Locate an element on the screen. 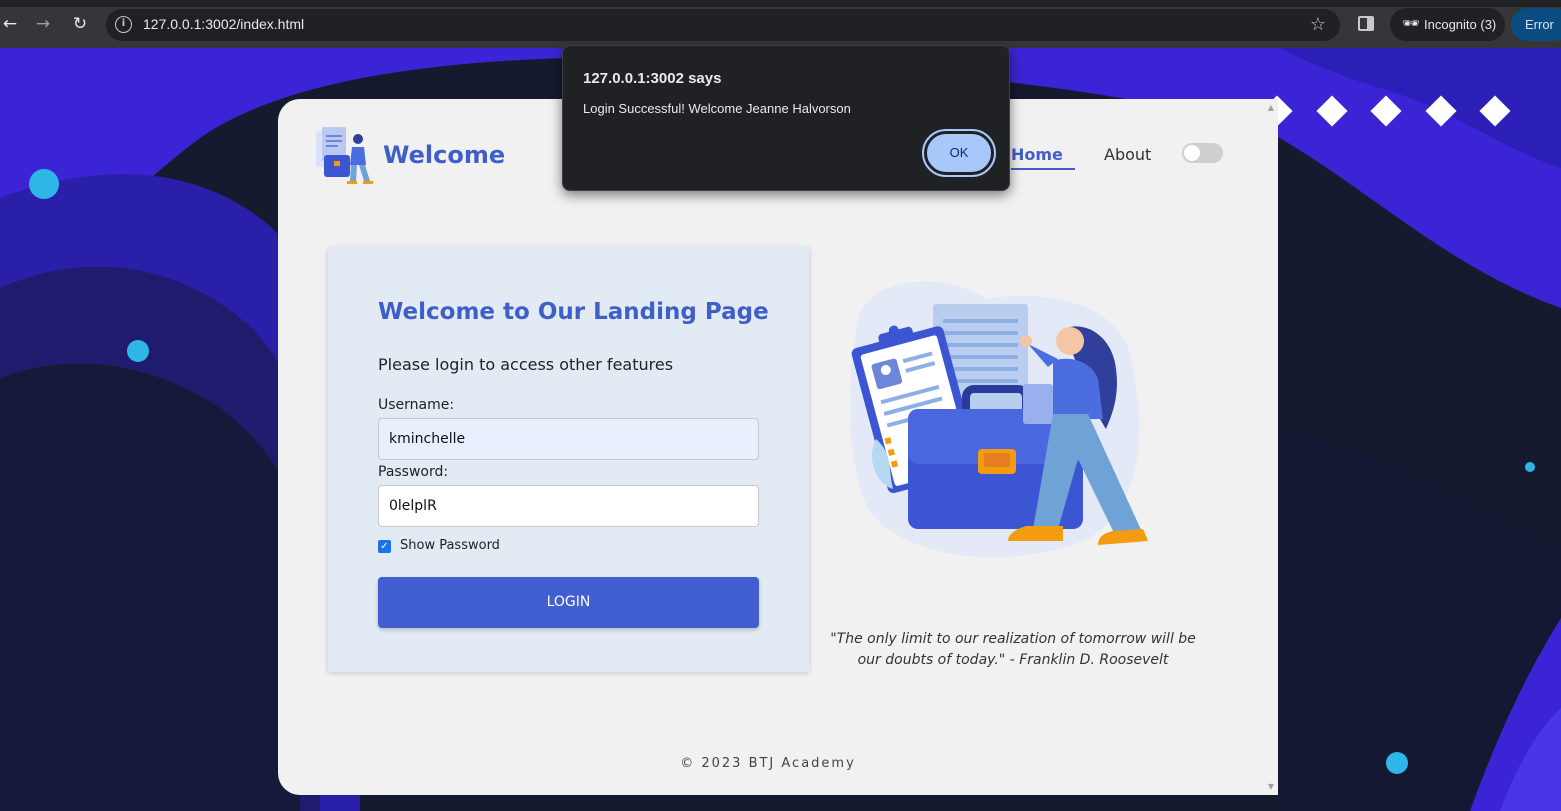  alert-ok-button: OK is located at coordinates (959, 153).